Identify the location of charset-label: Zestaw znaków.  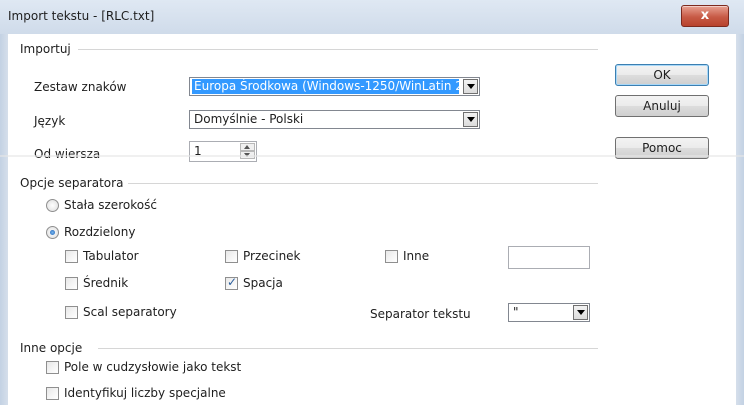
(80, 87).